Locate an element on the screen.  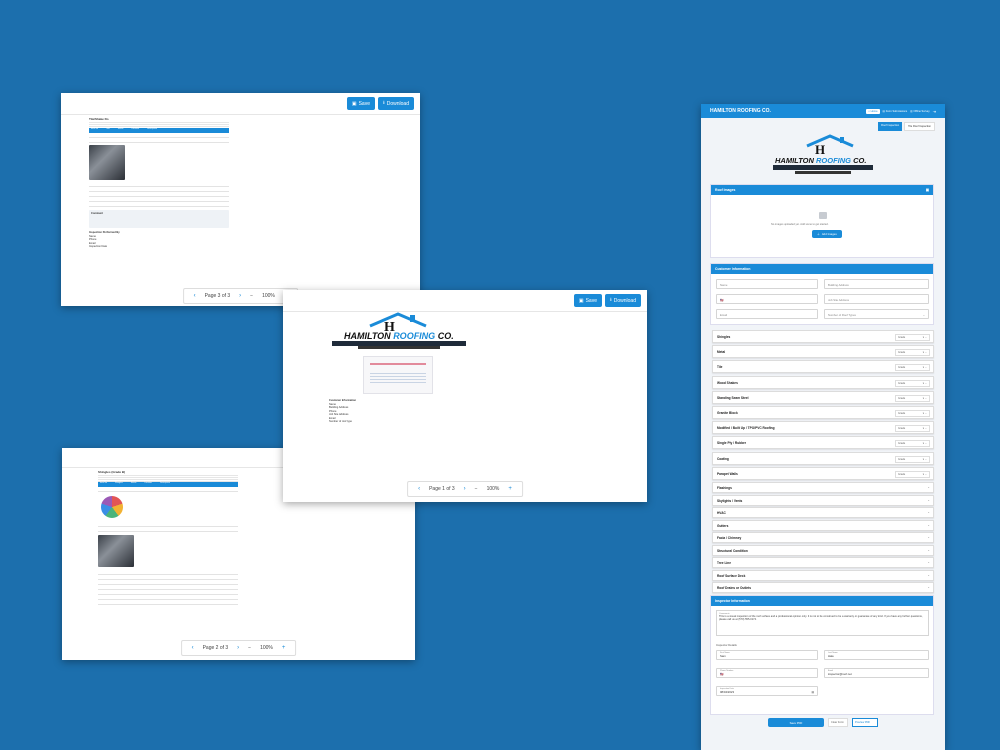
inspection-date-input: Inspection Date 08/04/2023 ▦ is located at coordinates (767, 691).